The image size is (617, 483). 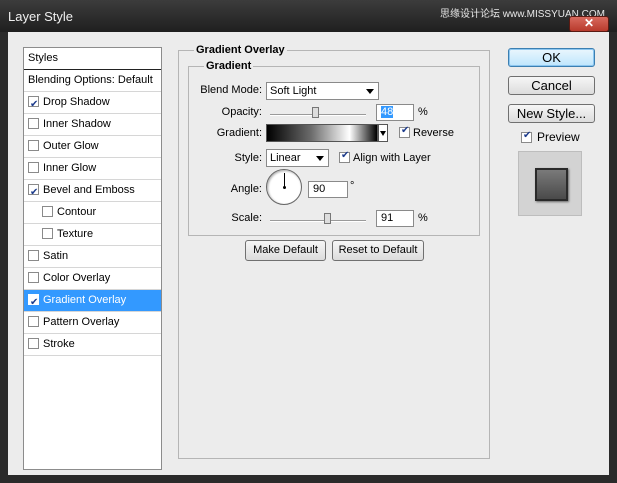 I want to click on style-label: Style:, so click(x=248, y=158).